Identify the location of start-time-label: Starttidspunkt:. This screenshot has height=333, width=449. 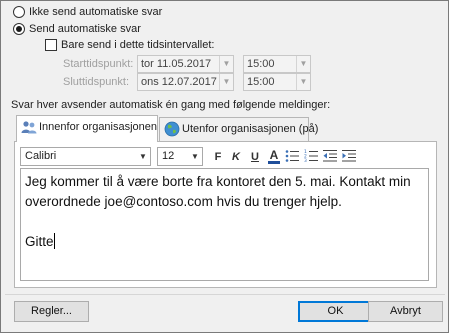
(98, 64).